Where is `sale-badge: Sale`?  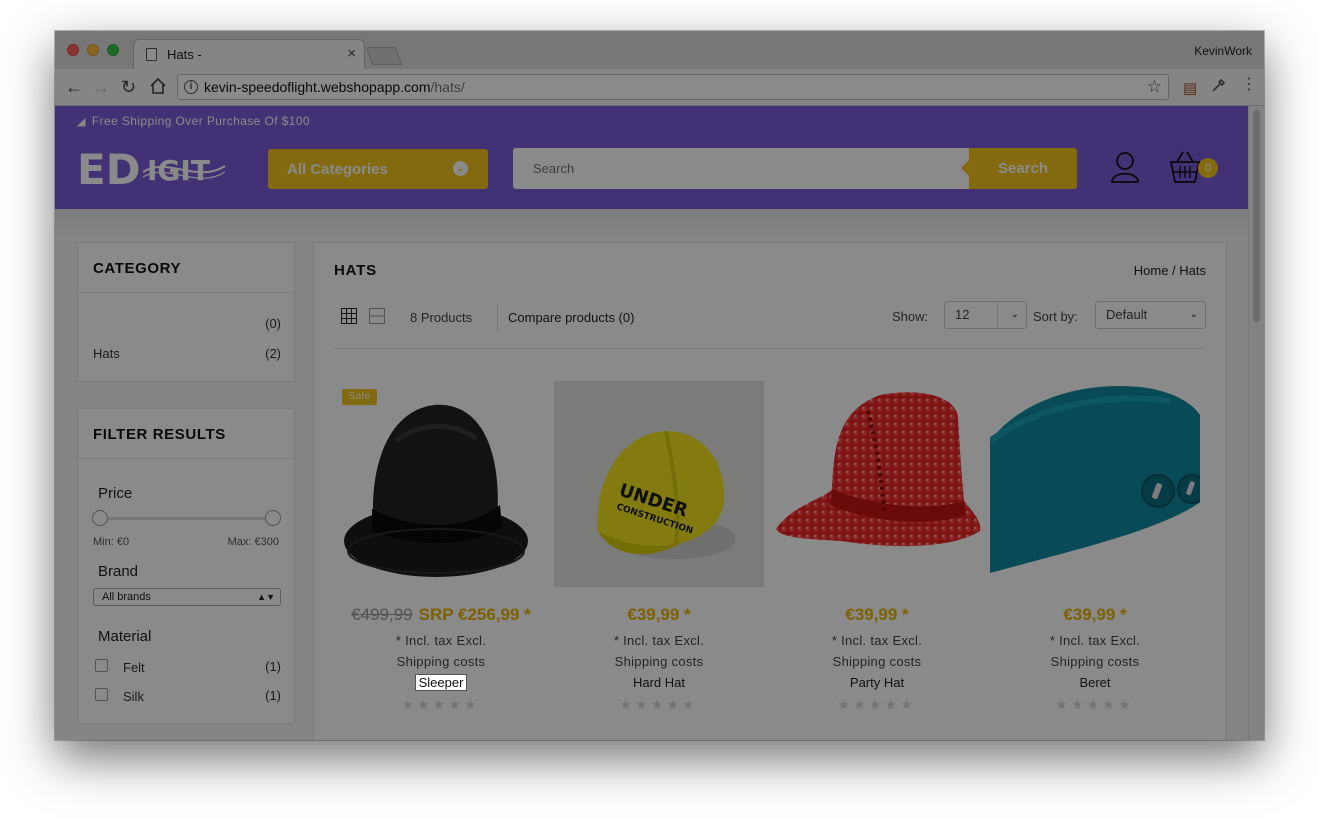
sale-badge: Sale is located at coordinates (359, 397).